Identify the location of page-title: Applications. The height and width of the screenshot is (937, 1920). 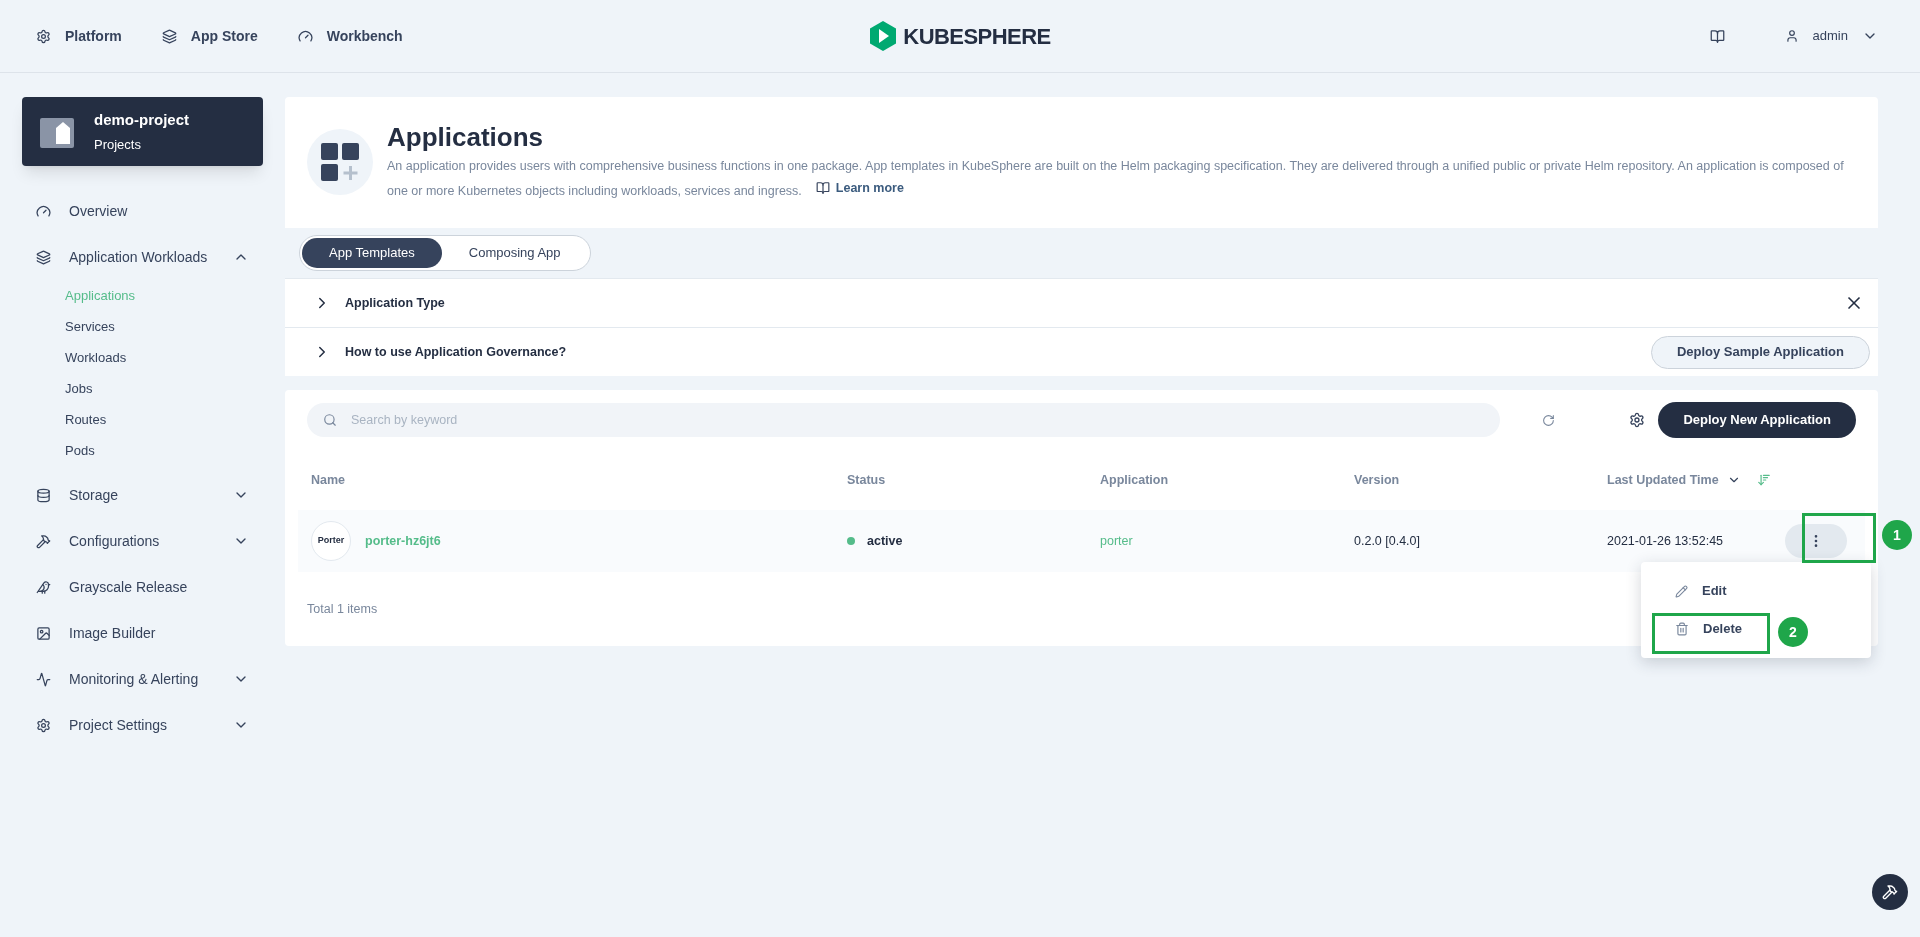
(465, 137).